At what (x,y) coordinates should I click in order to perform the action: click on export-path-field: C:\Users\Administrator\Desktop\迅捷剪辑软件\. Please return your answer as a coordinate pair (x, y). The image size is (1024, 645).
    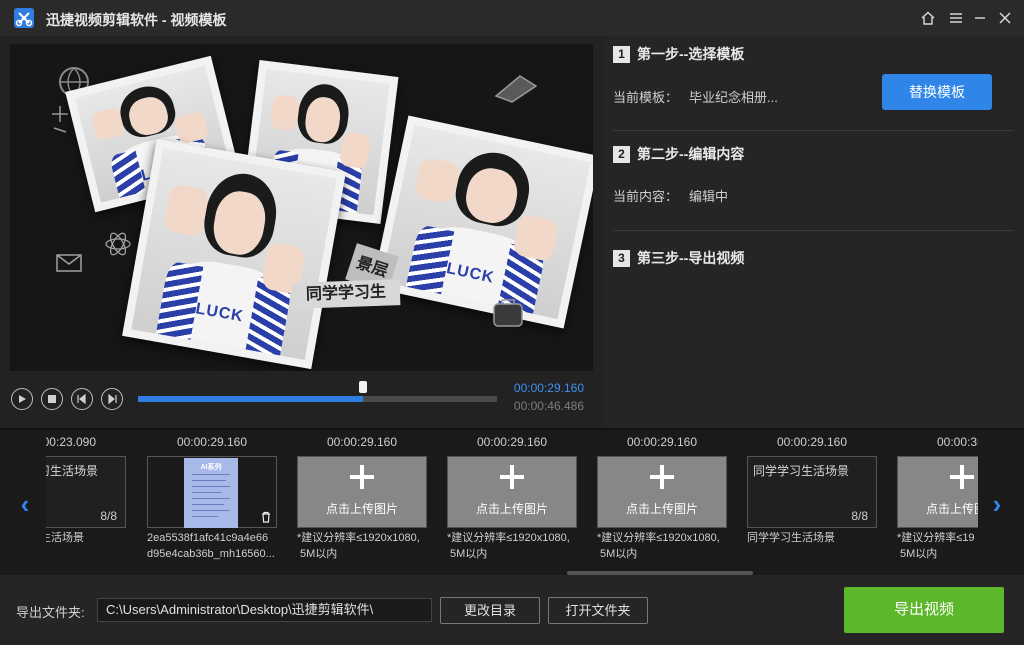
    Looking at the image, I should click on (264, 610).